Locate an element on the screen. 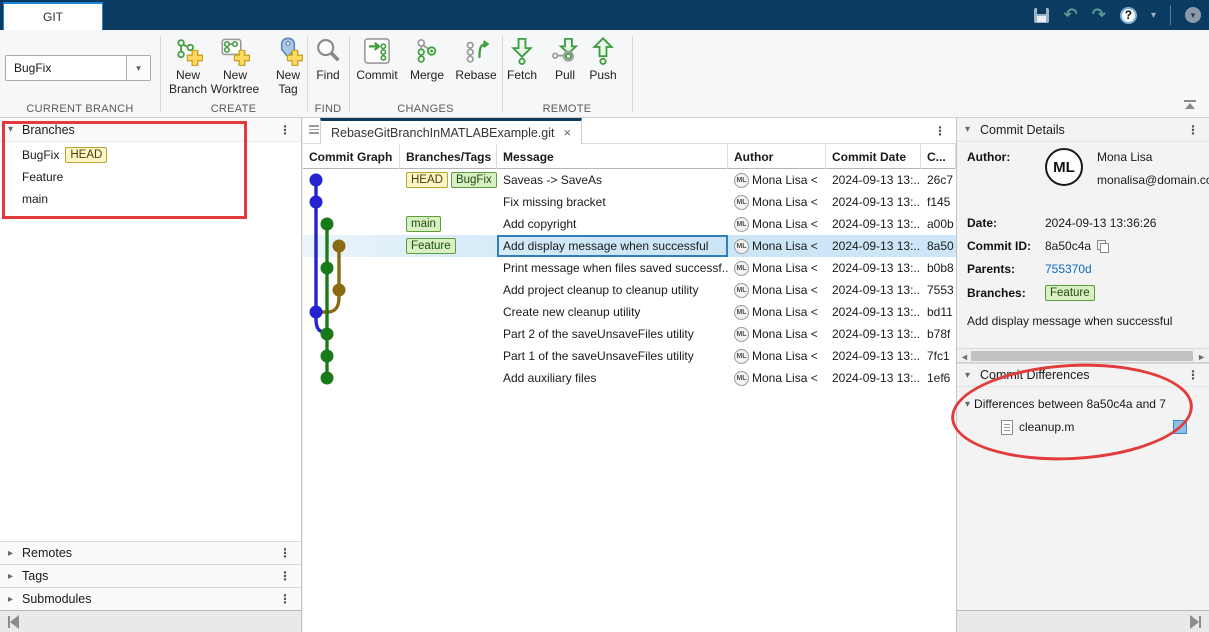  commit-id: 26c7 is located at coordinates (940, 180).